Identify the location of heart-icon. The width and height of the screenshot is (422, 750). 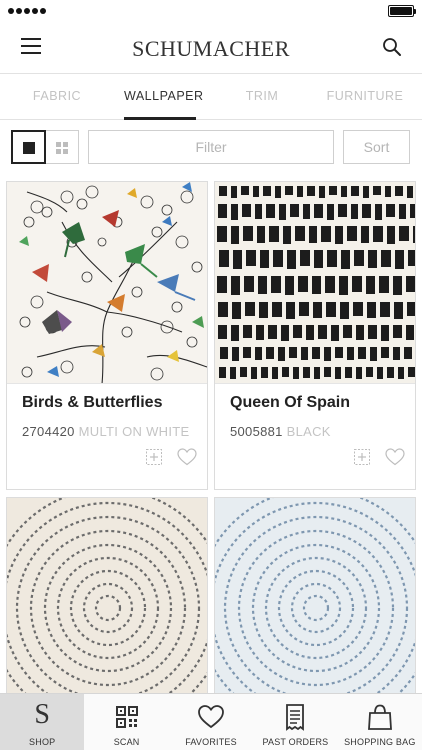
(211, 717).